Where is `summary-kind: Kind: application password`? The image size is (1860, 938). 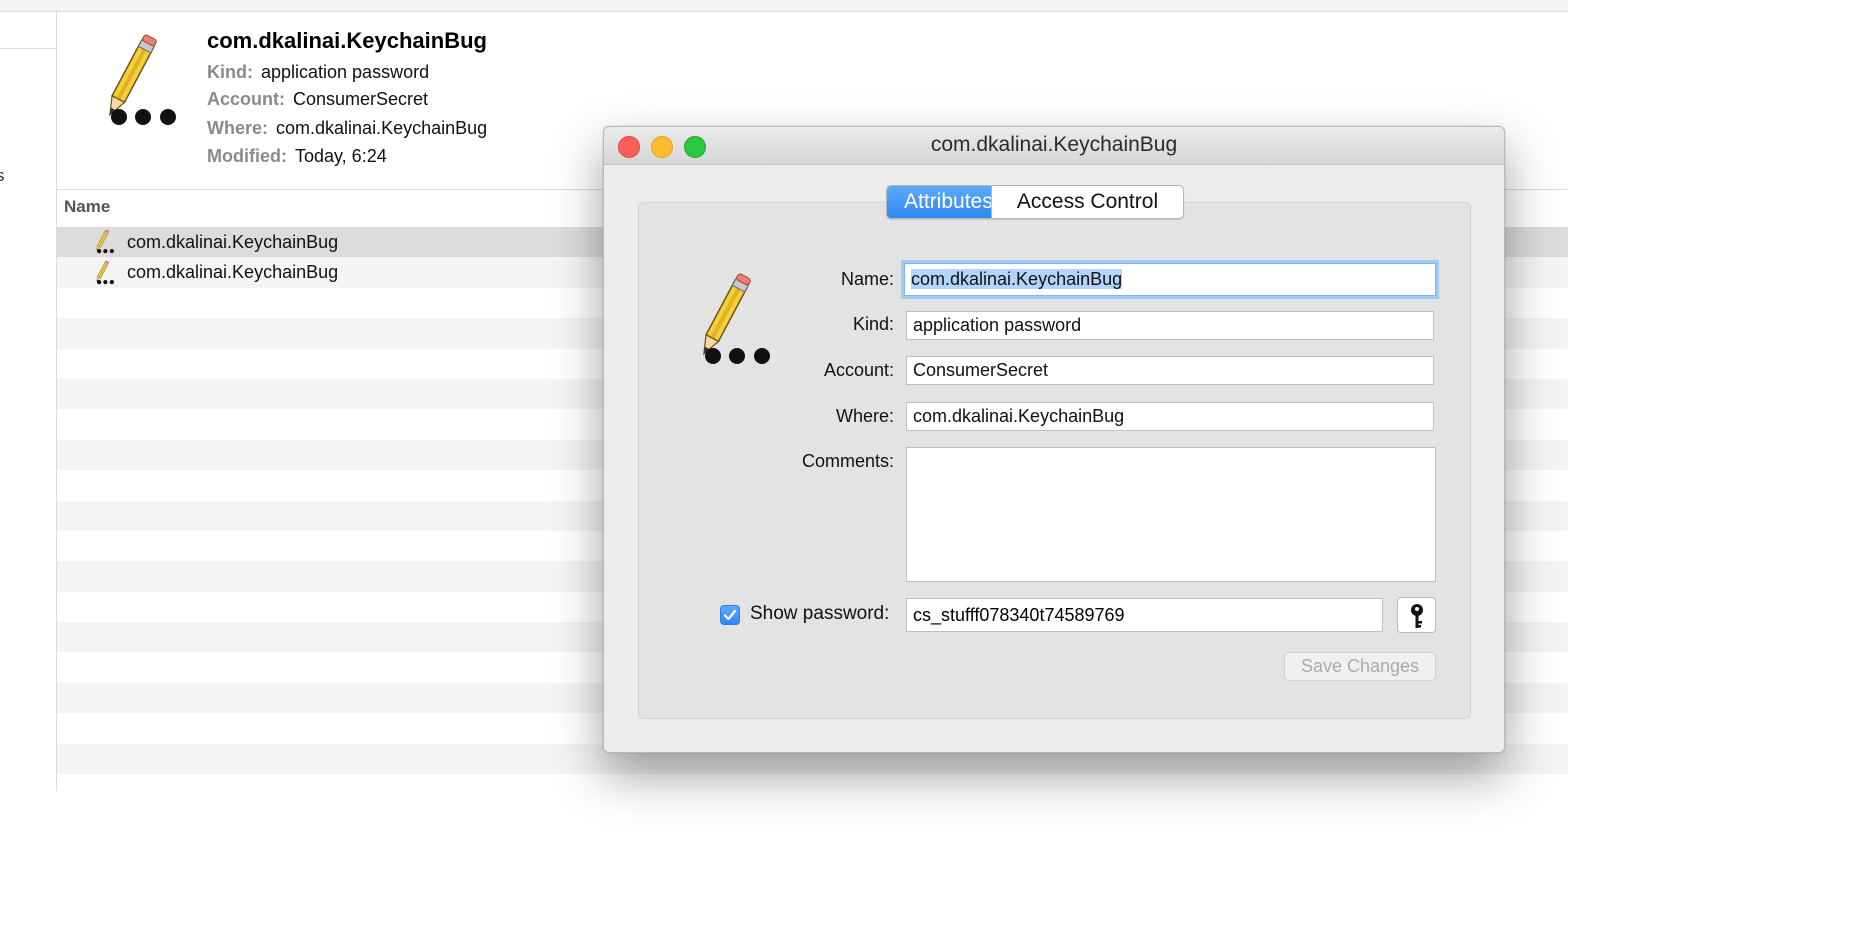 summary-kind: Kind: application password is located at coordinates (318, 72).